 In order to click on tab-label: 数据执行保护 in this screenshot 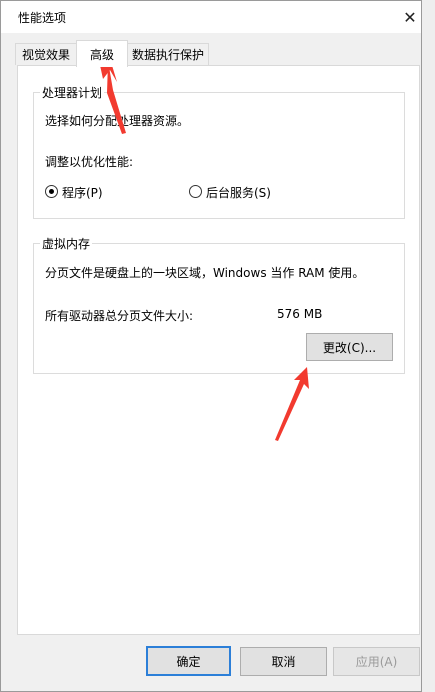, I will do `click(167, 55)`.